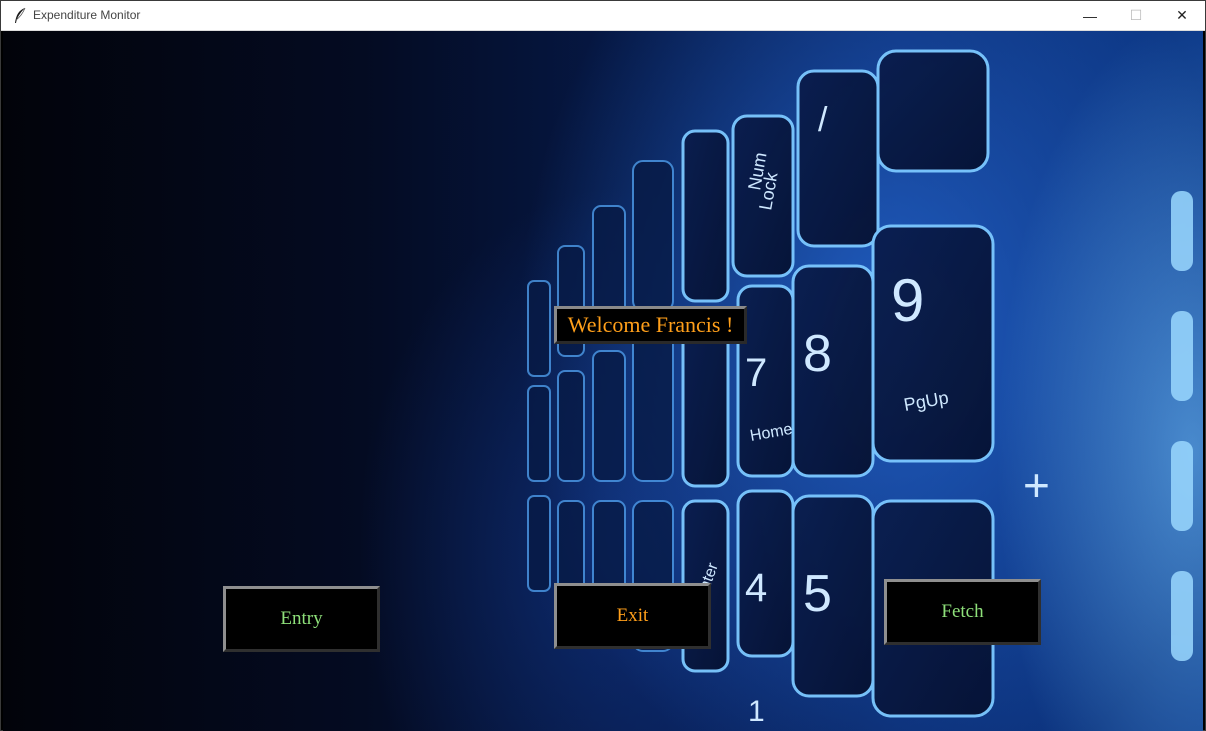  I want to click on feather-icon, so click(20, 15).